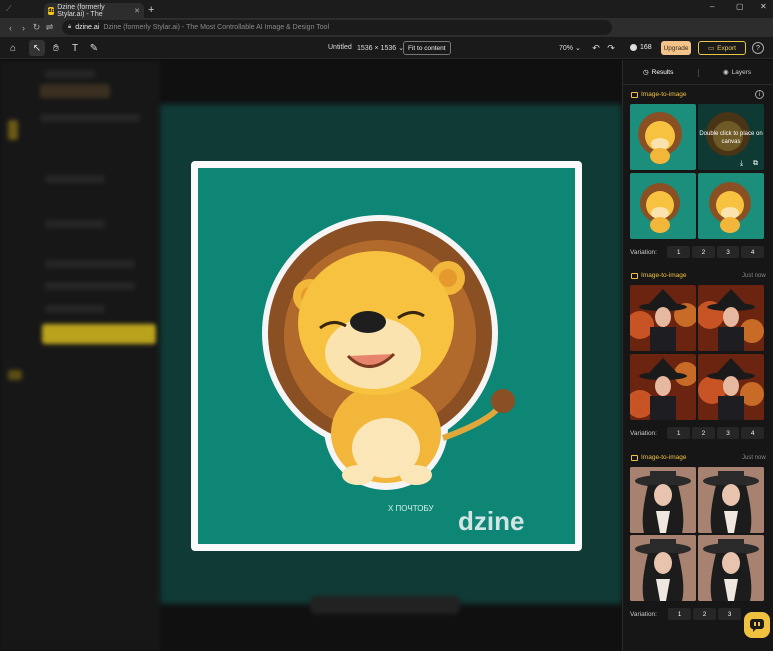  Describe the element at coordinates (427, 48) in the screenshot. I see `fit-to-content-button: Fit to content` at that location.